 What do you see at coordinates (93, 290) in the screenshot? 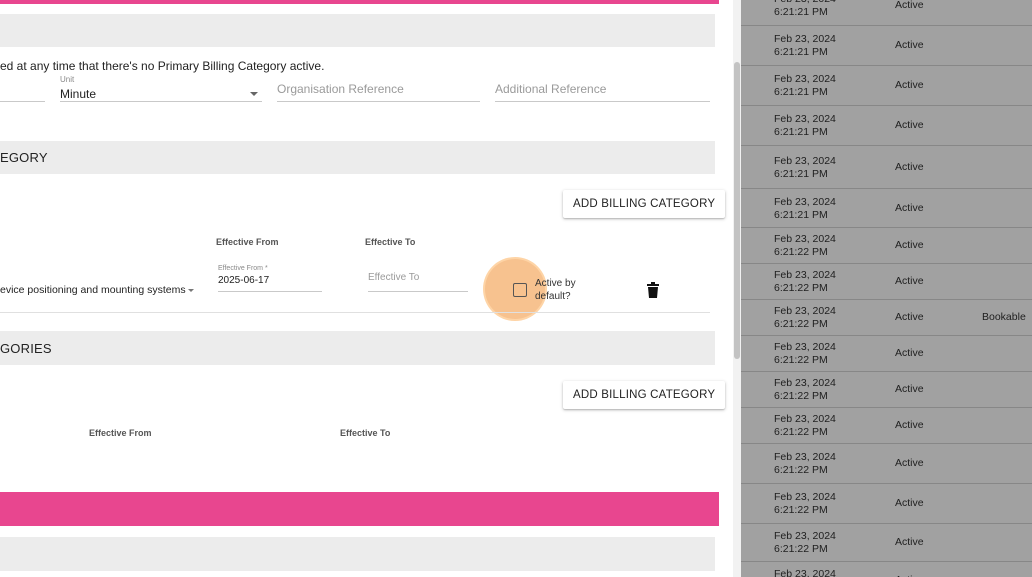
I see `billing-category-value: evice positioning and mounting systems` at bounding box center [93, 290].